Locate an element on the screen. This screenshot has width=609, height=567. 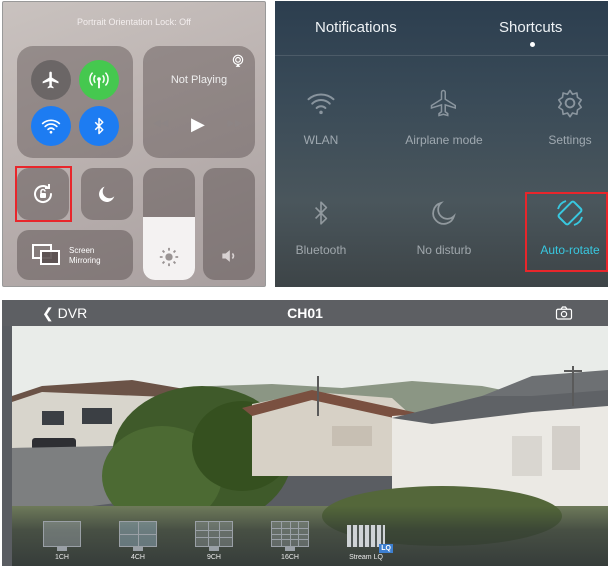
fast-forward-button: ▶▶ is located at coordinates (234, 123).